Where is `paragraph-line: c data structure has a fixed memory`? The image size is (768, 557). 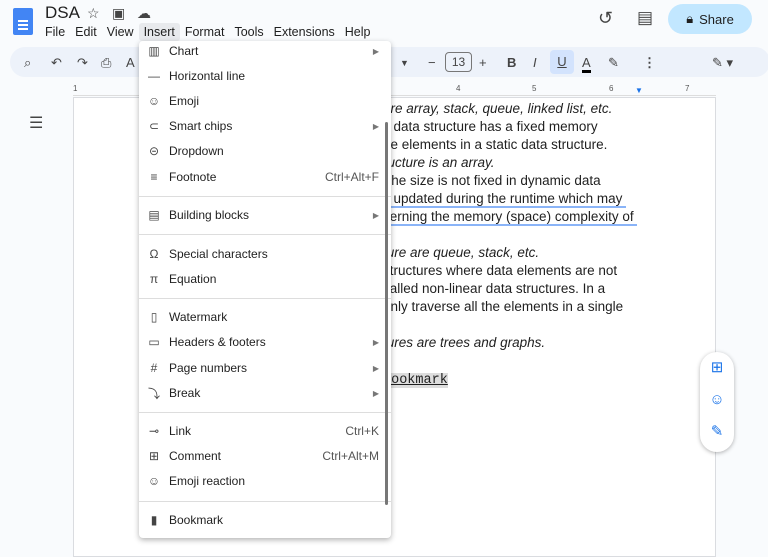
paragraph-line: c data structure has a fixed memory is located at coordinates (510, 127).